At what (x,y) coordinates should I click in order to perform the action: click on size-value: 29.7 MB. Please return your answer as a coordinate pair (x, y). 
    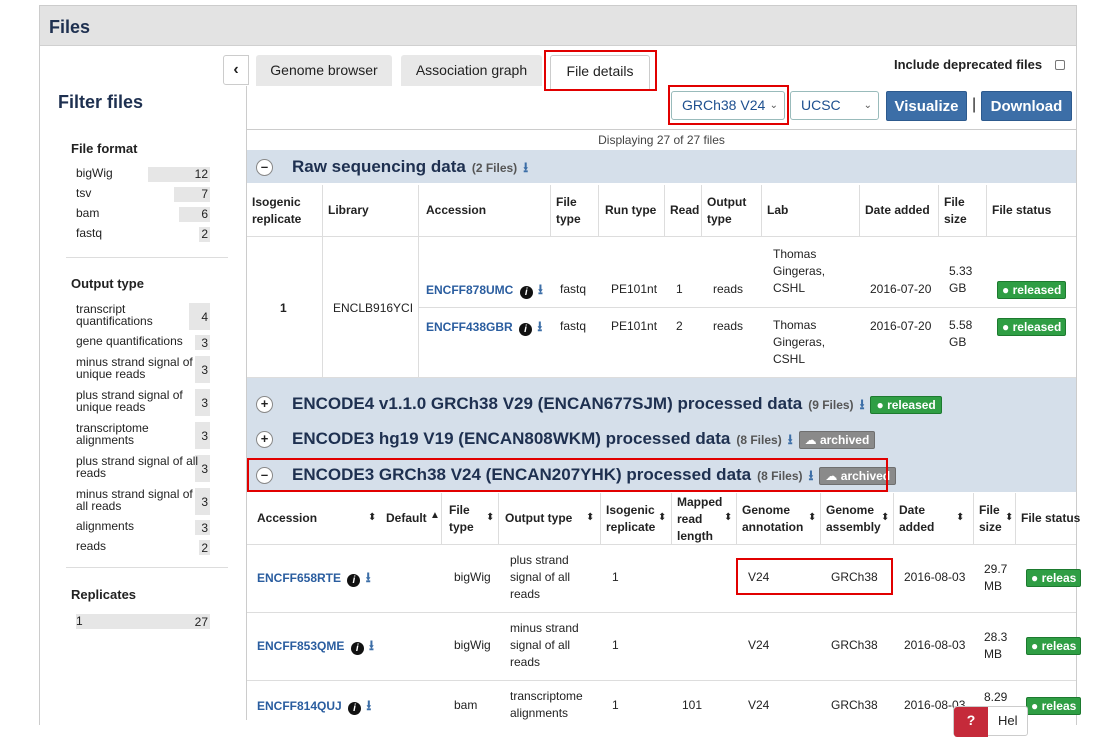
    Looking at the image, I should click on (996, 577).